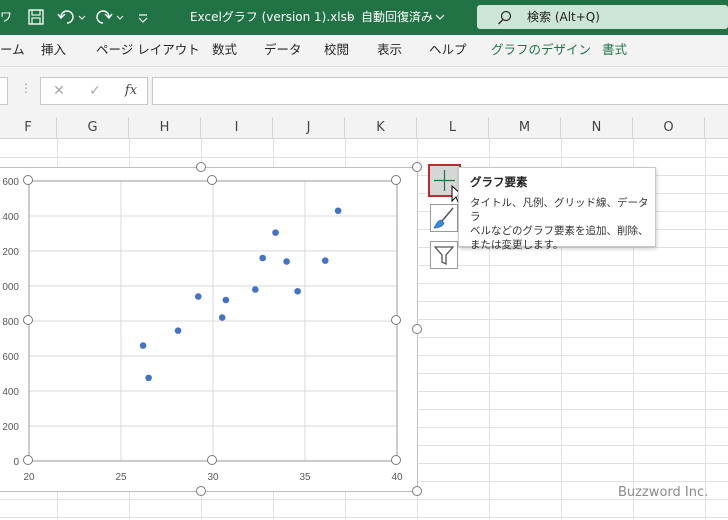 This screenshot has width=728, height=520. What do you see at coordinates (212, 460) in the screenshot?
I see `plot-handle-bottom` at bounding box center [212, 460].